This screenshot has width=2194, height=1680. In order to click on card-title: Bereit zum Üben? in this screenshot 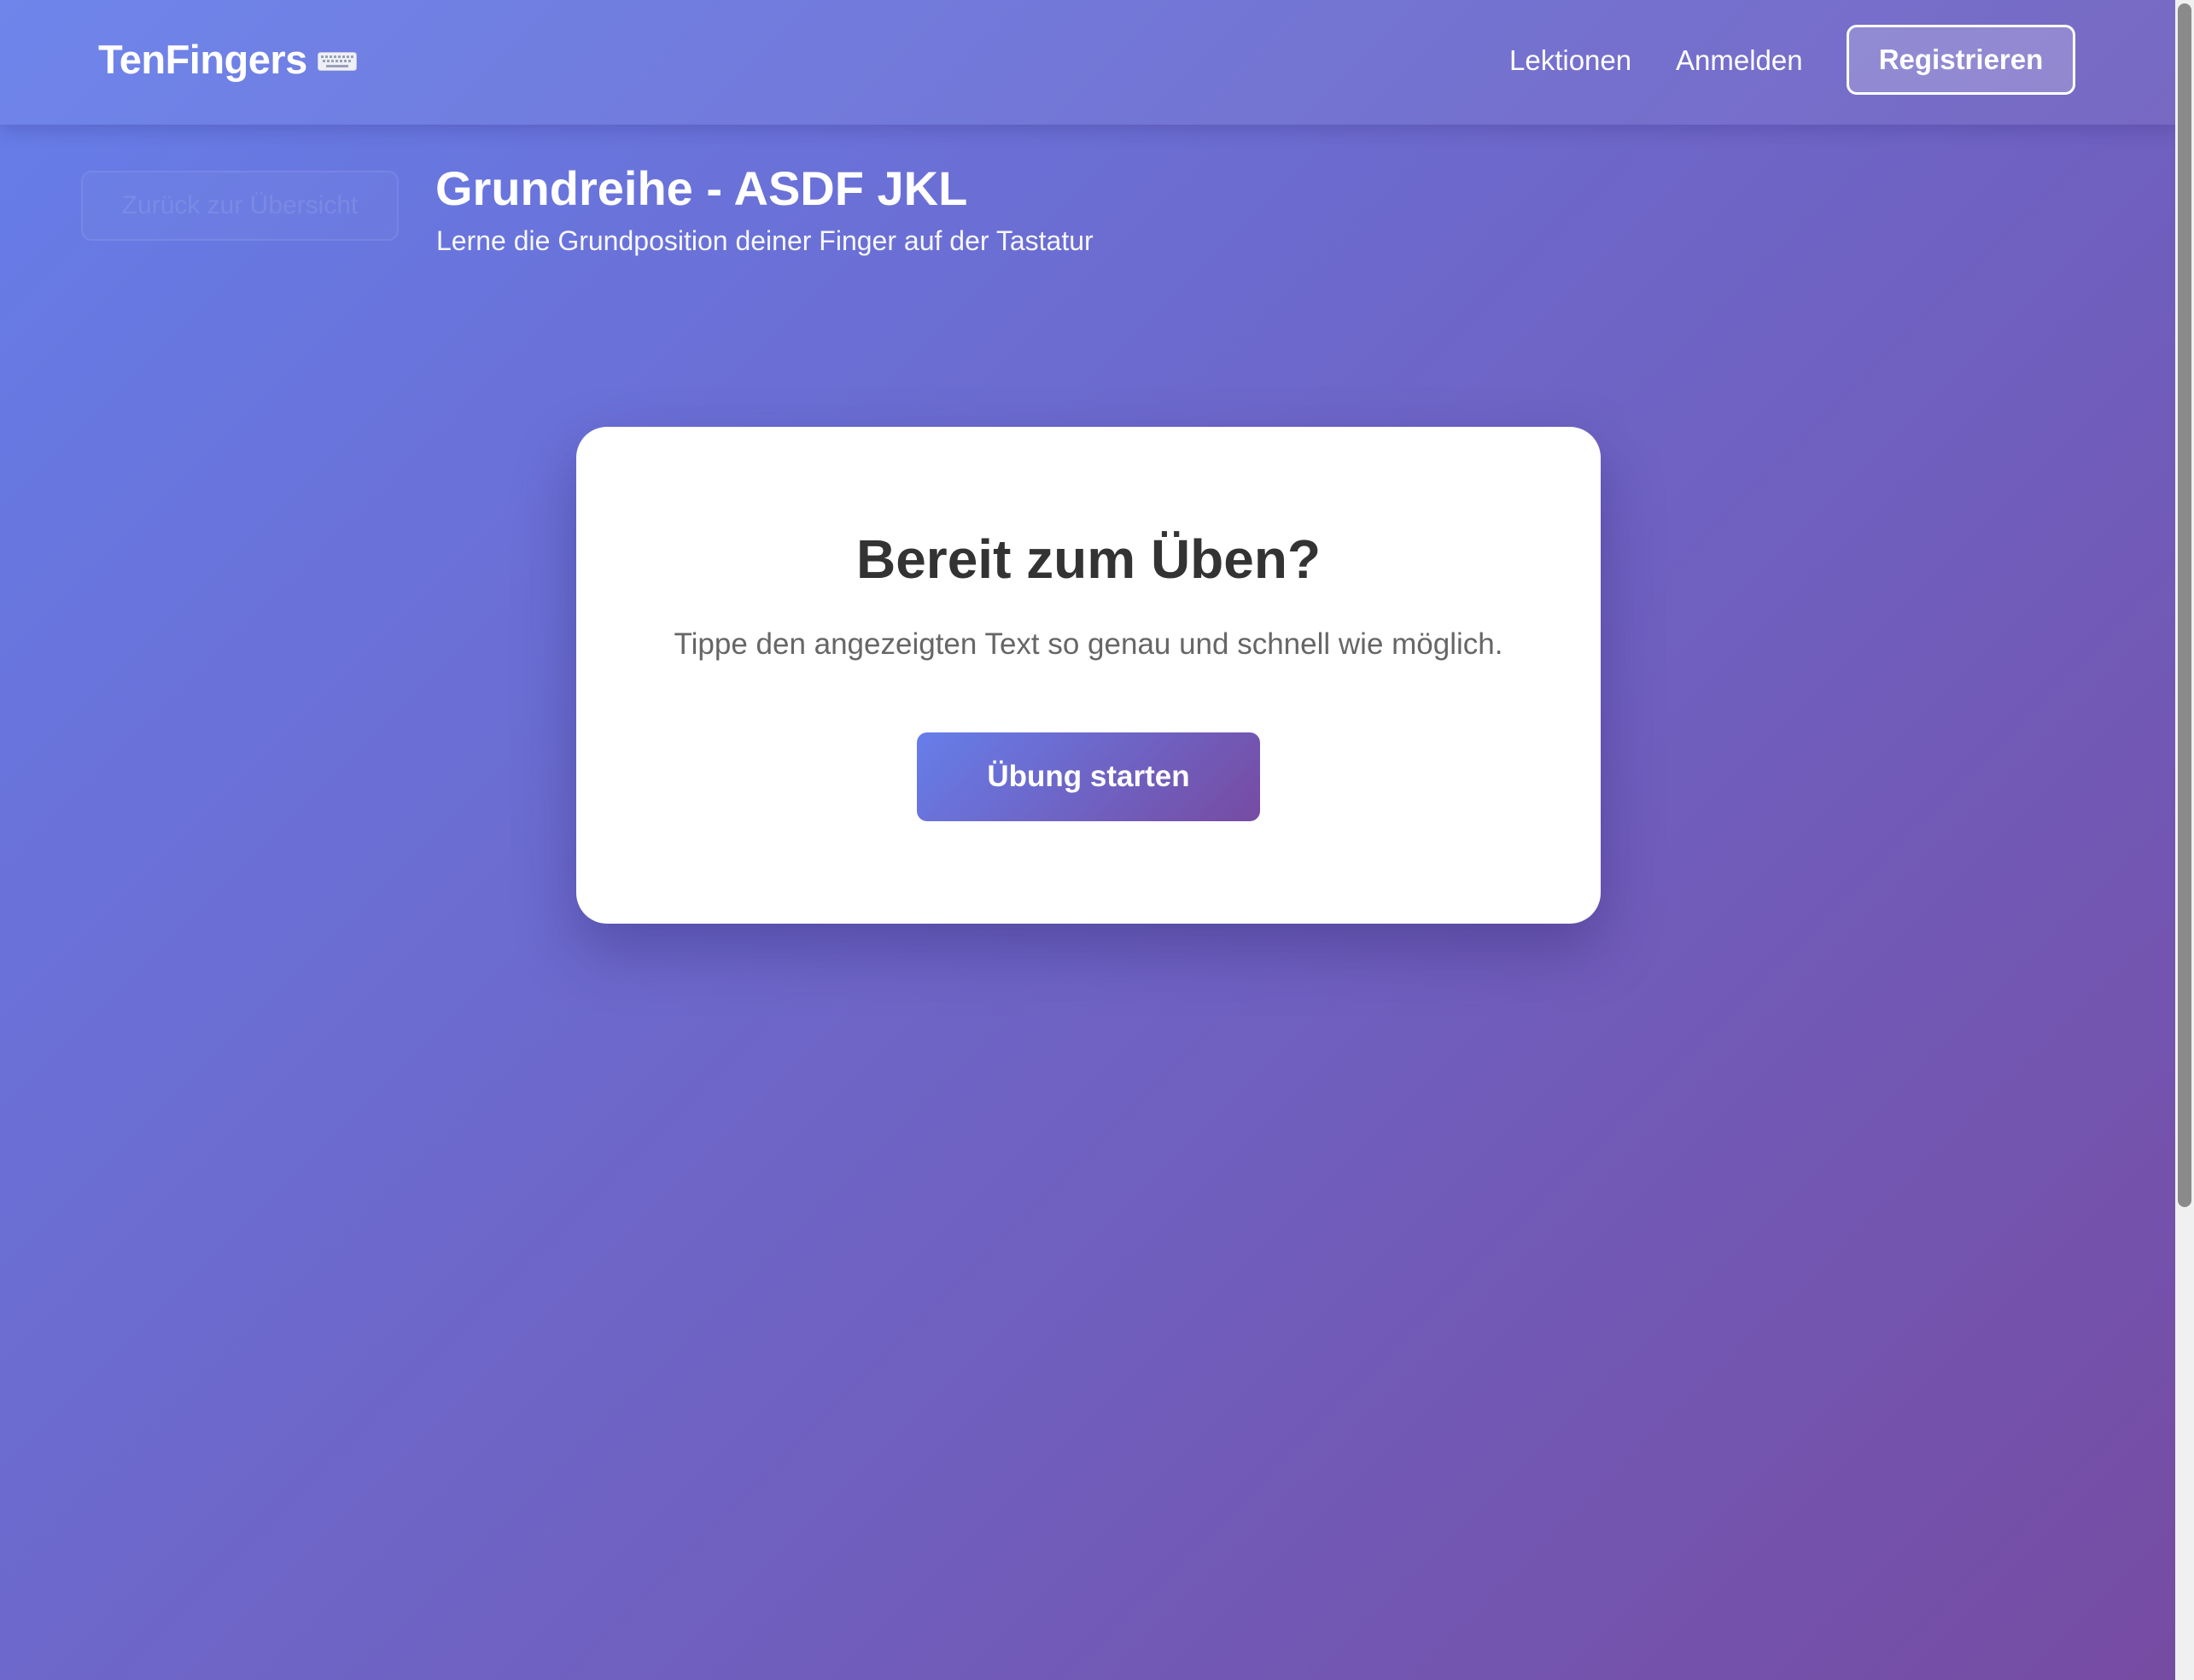, I will do `click(1088, 559)`.